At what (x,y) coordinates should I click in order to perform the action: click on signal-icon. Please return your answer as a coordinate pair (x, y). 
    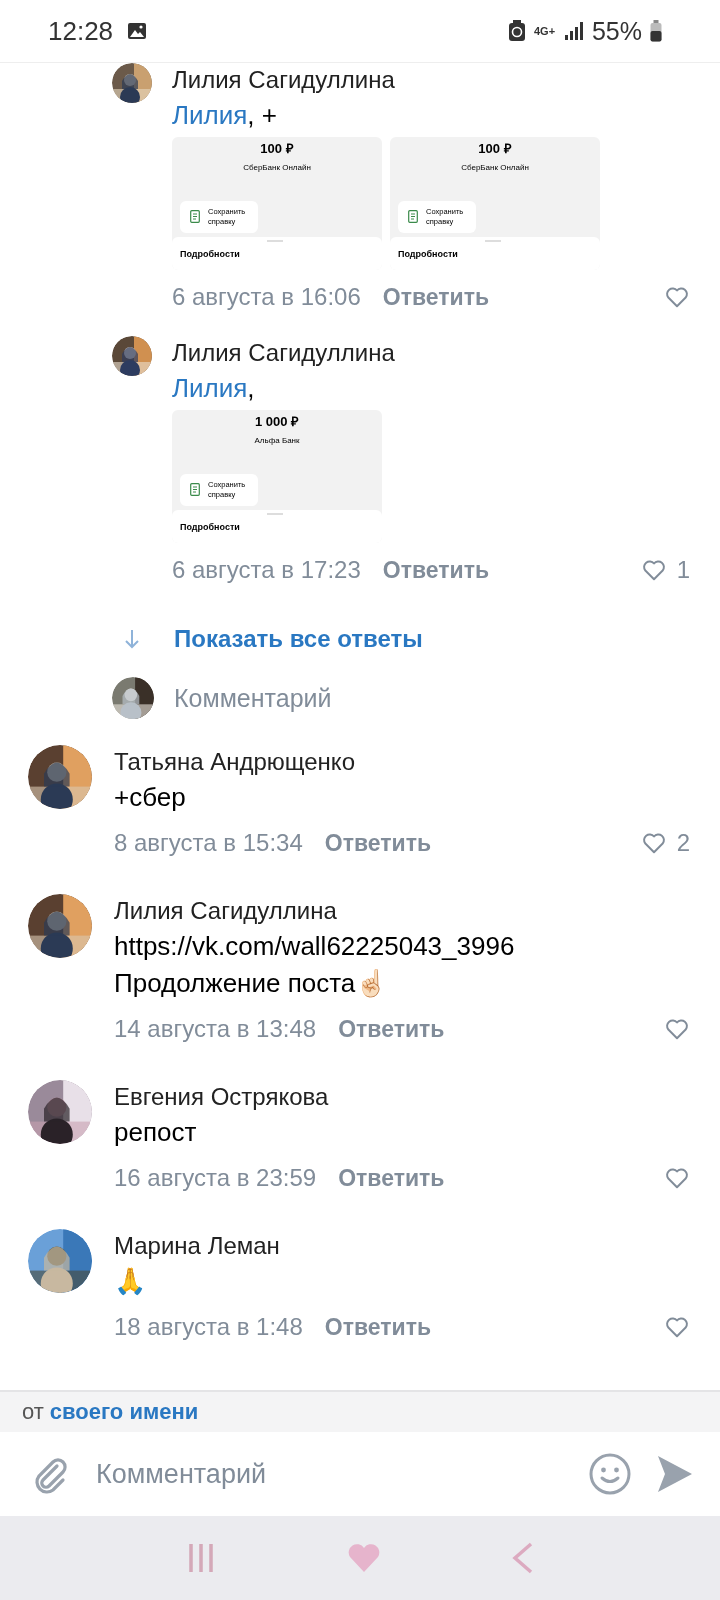
    Looking at the image, I should click on (573, 31).